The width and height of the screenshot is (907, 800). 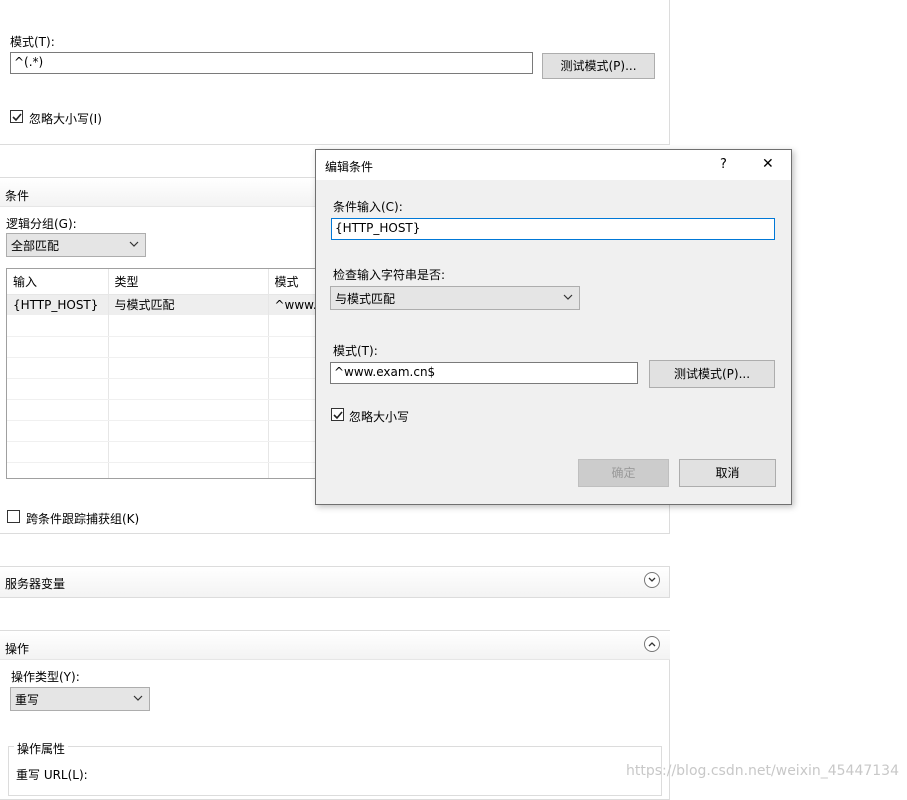 I want to click on logic-group-select: 全部匹配, so click(x=76, y=245).